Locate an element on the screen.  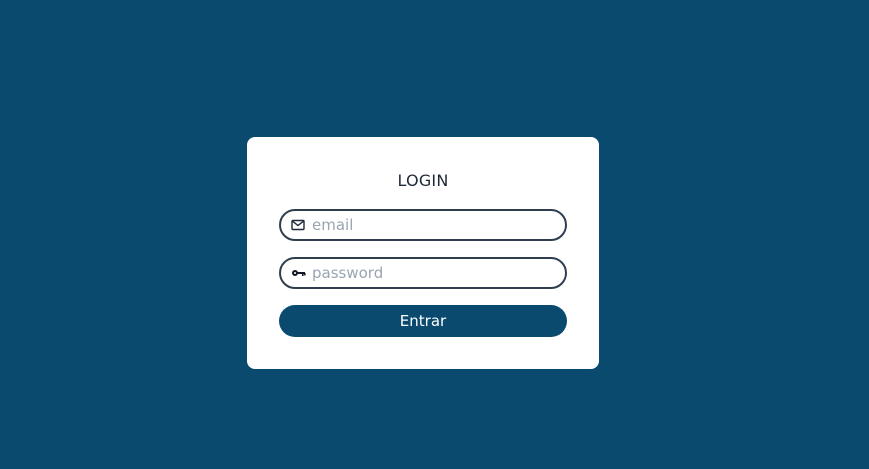
email-field is located at coordinates (423, 225).